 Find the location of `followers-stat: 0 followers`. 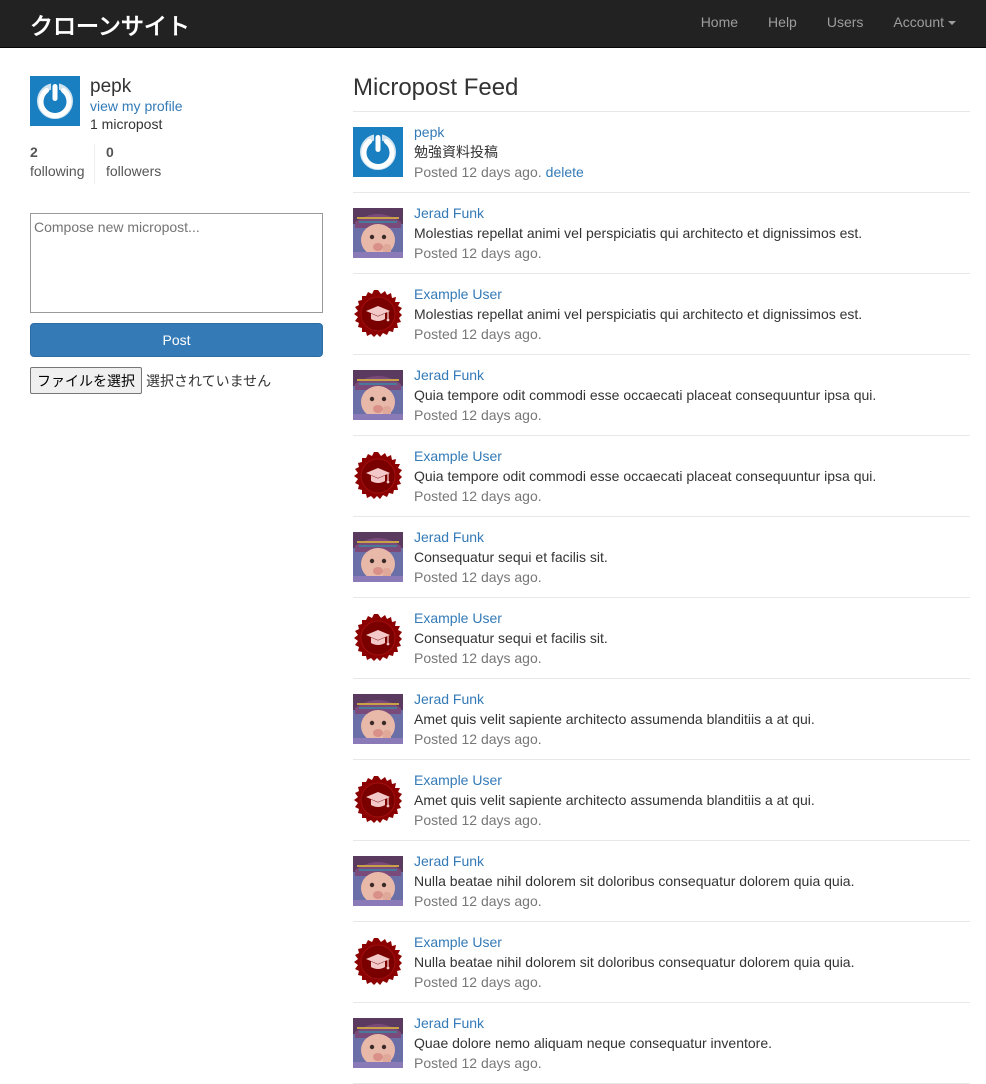

followers-stat: 0 followers is located at coordinates (133, 164).